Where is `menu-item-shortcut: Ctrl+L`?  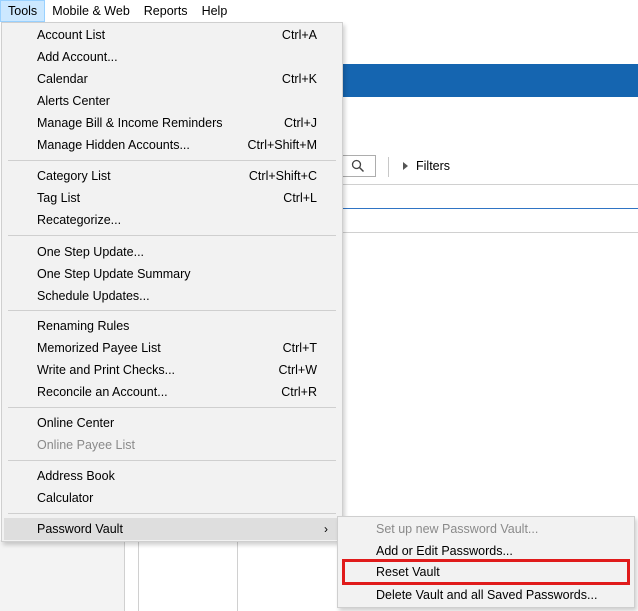
menu-item-shortcut: Ctrl+L is located at coordinates (300, 198).